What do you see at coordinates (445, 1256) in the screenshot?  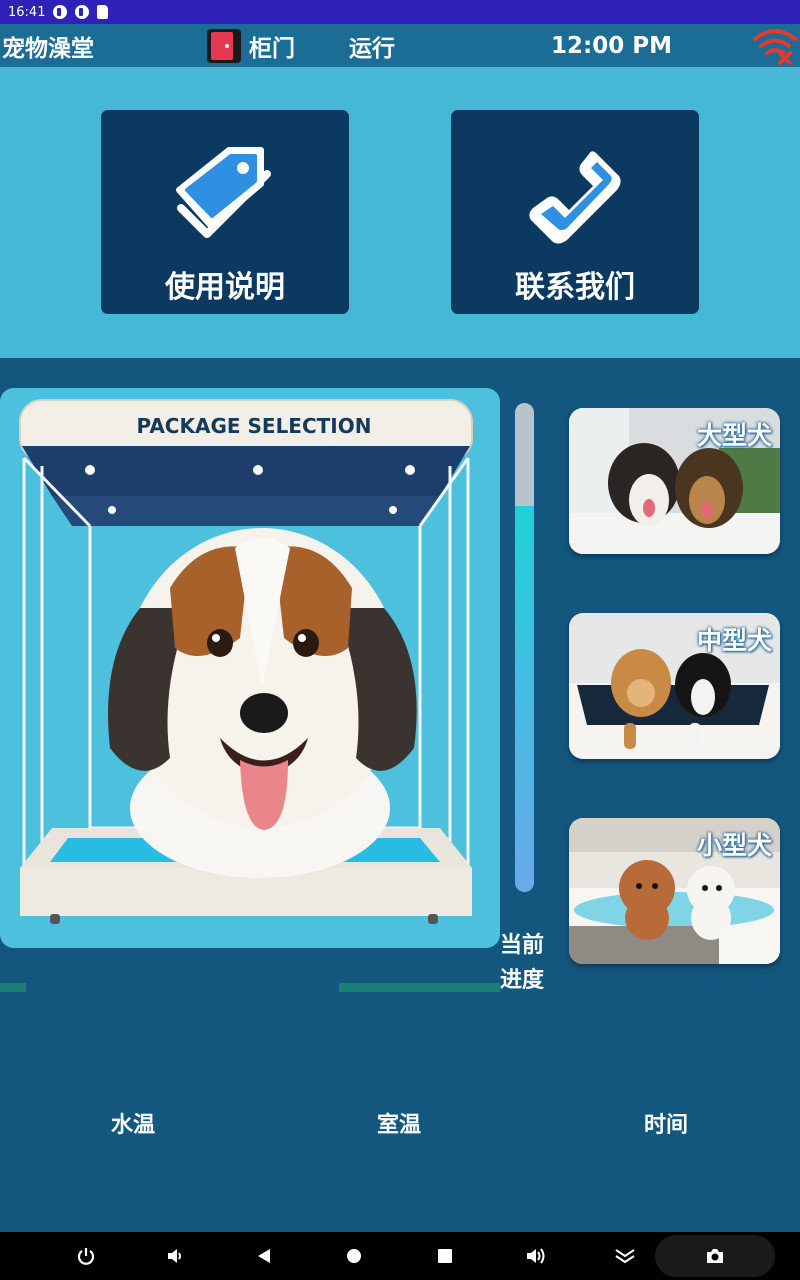 I see `recents-icon` at bounding box center [445, 1256].